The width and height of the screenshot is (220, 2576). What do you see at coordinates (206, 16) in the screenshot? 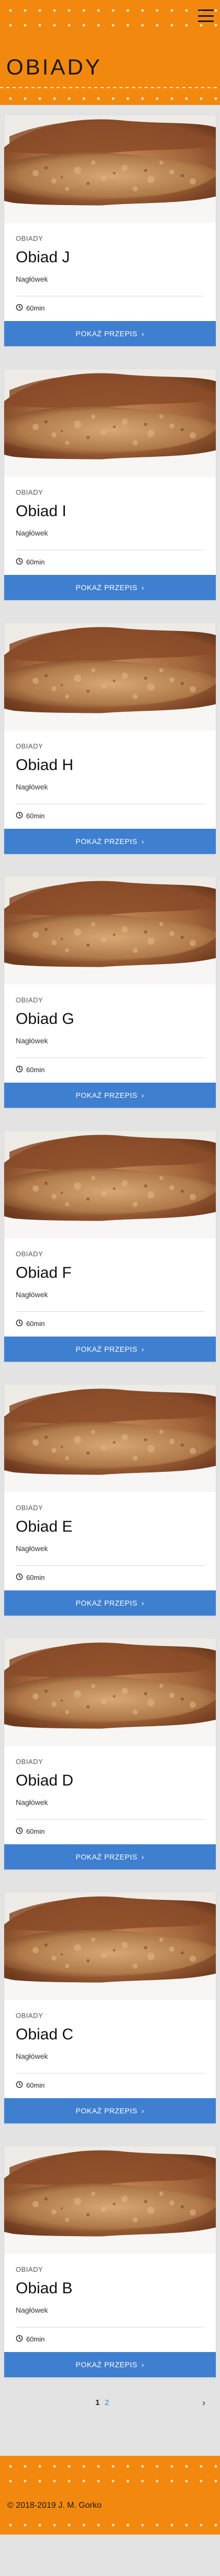
I see `hamburger-menu-icon` at bounding box center [206, 16].